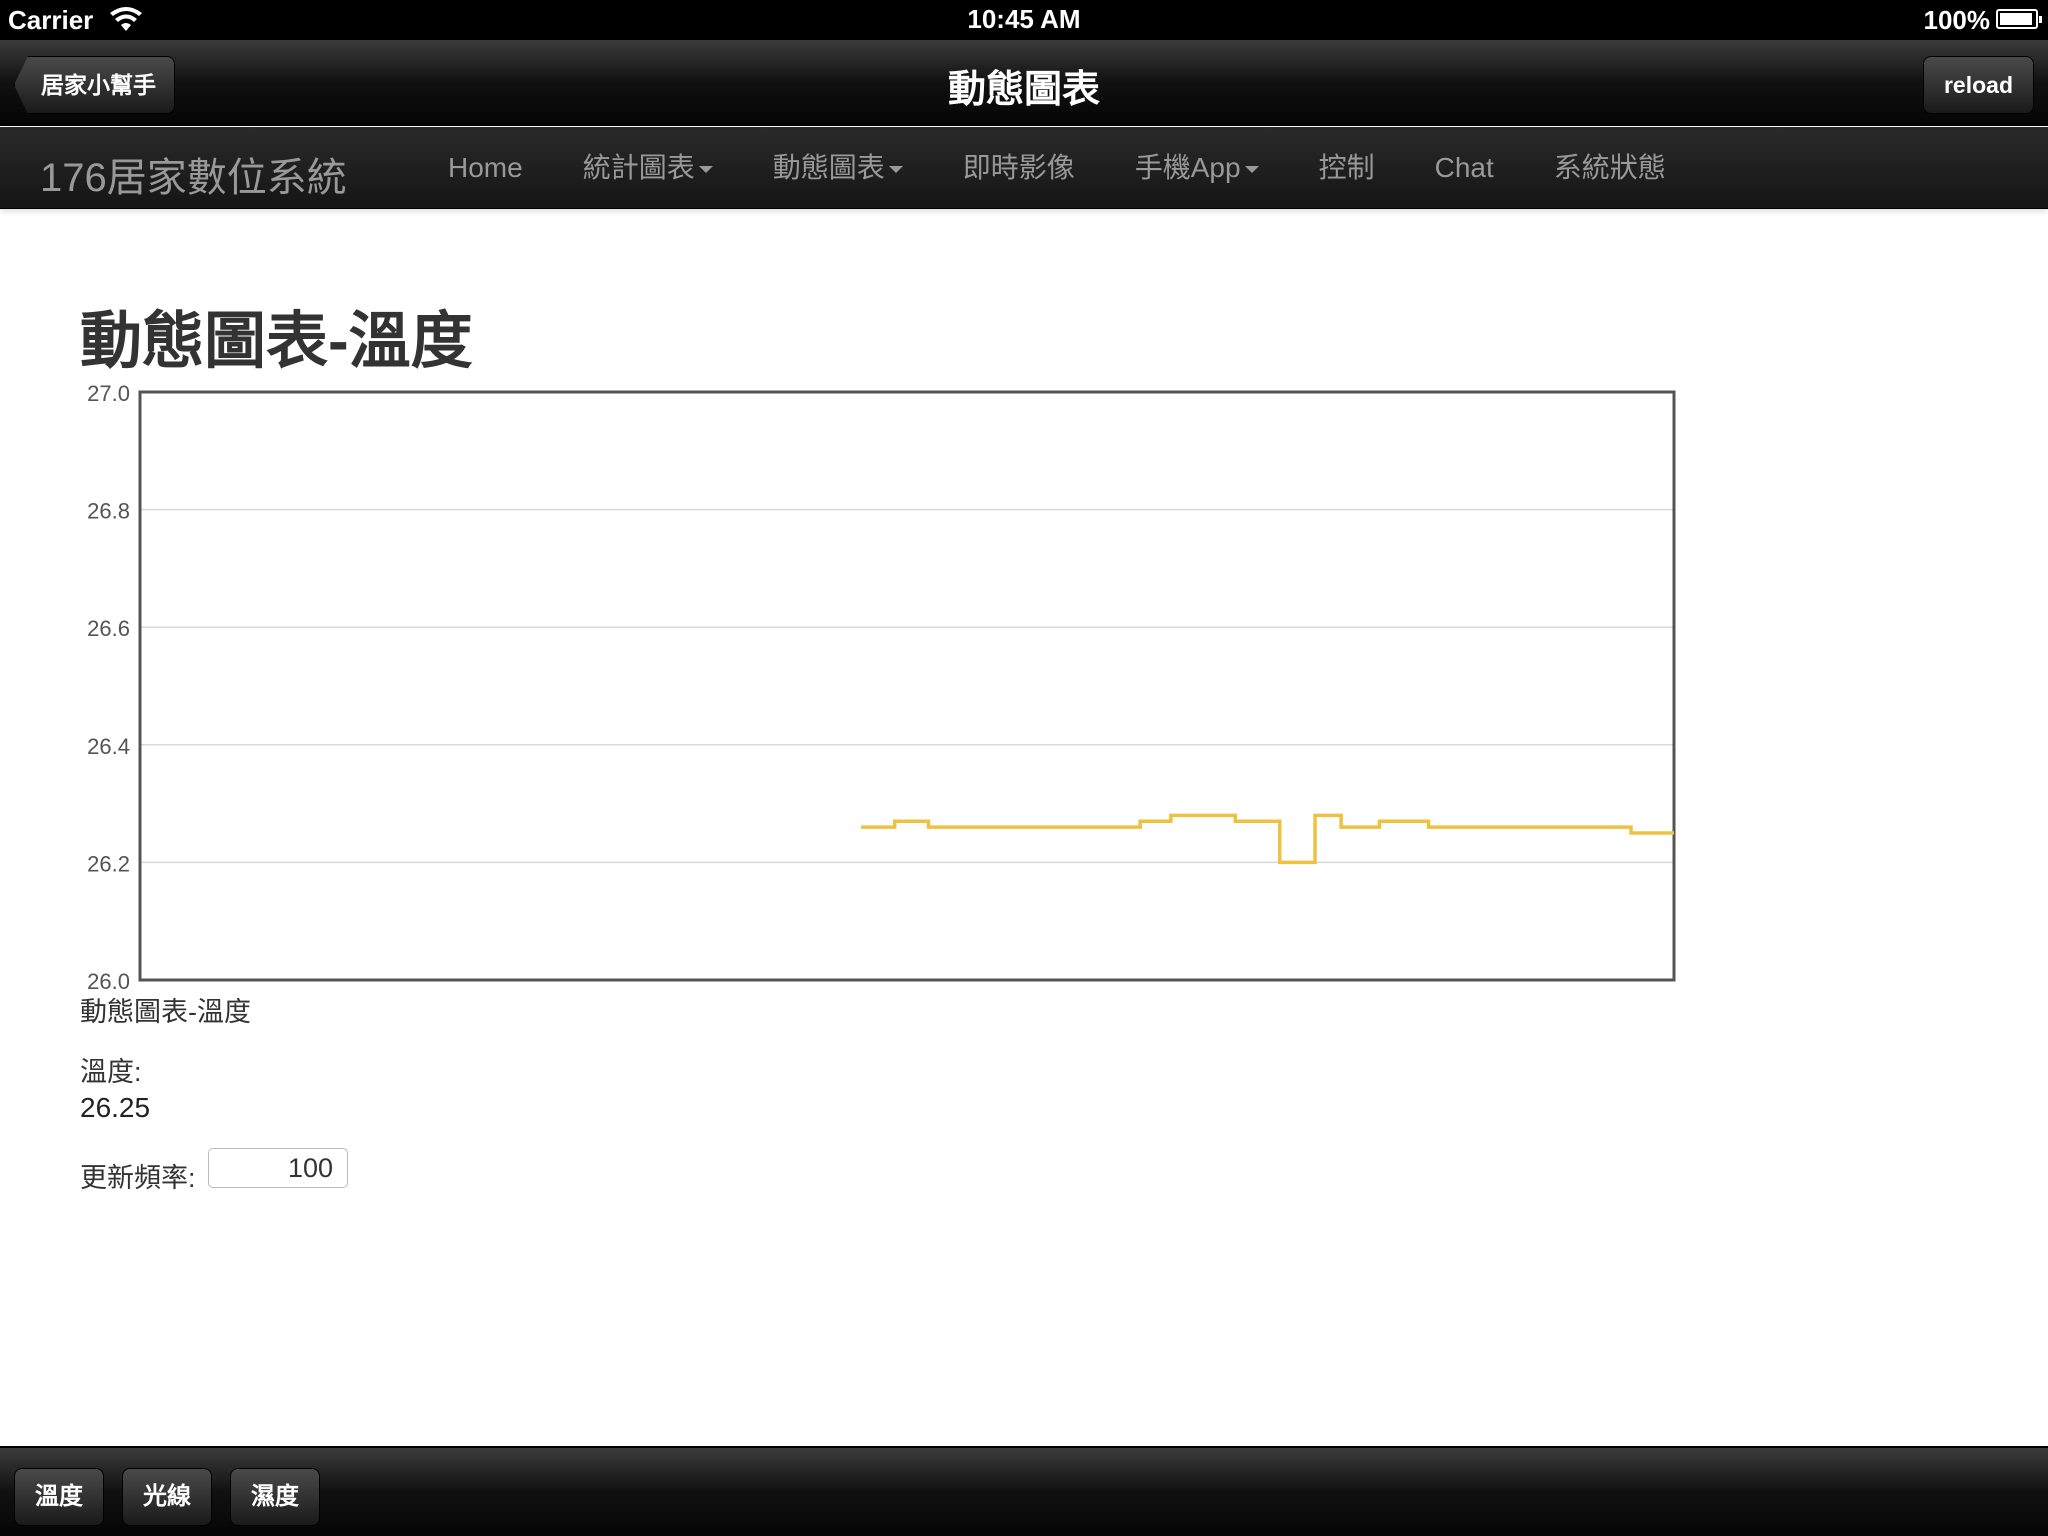  I want to click on navigation-bar: 居家小幫手 動態圖表 reload, so click(1024, 83).